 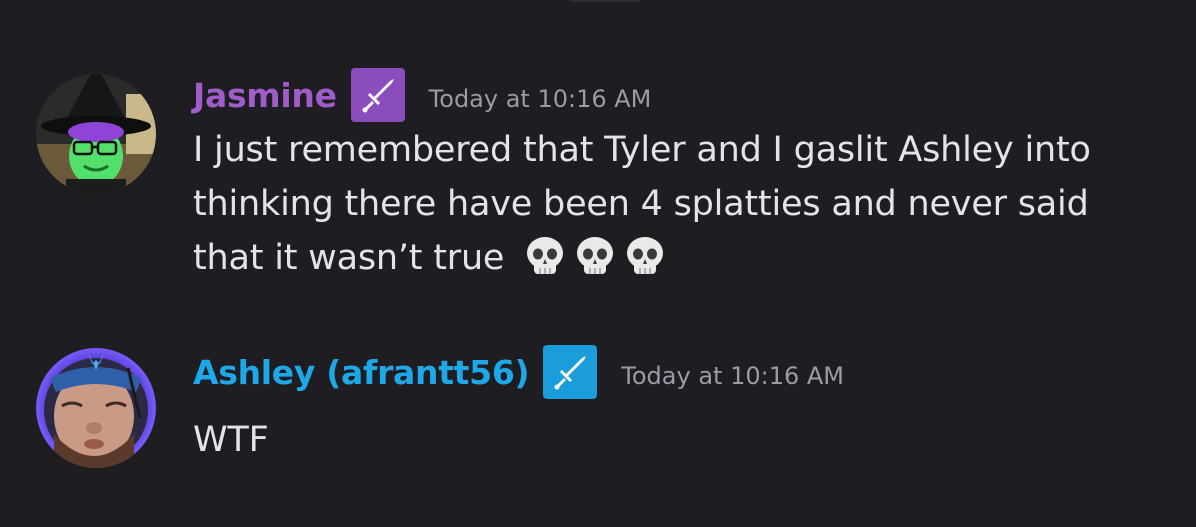 I want to click on message-header: Jasmine Today at 10:16 AM, so click(x=422, y=95).